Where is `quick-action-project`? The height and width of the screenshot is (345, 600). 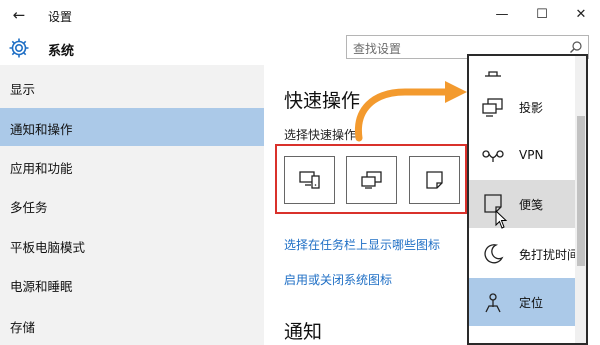
quick-action-project is located at coordinates (371, 180).